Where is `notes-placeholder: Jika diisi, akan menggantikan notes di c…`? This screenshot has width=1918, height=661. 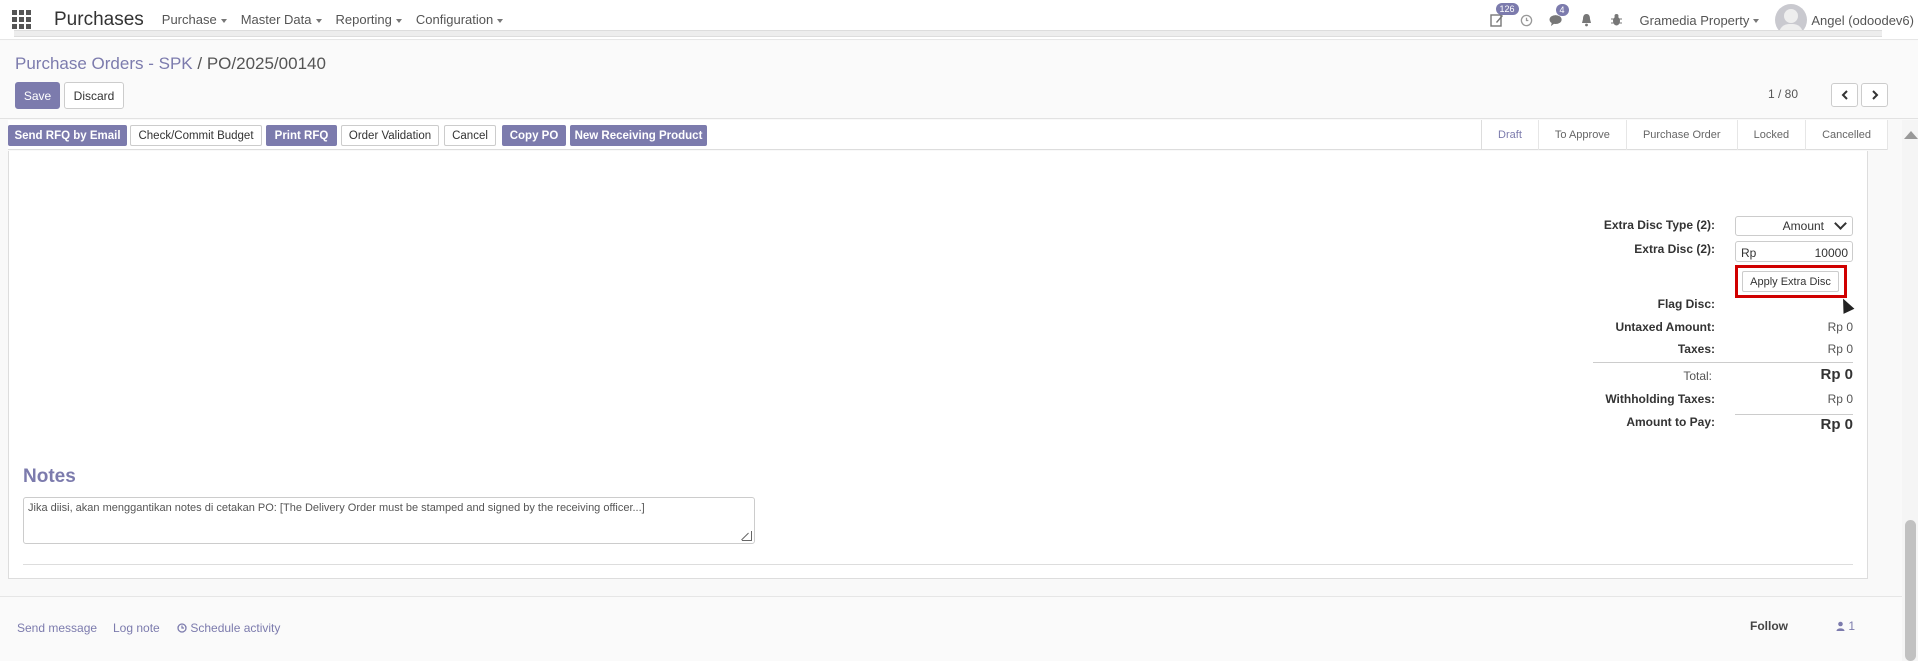
notes-placeholder: Jika diisi, akan menggantikan notes di c… is located at coordinates (336, 508).